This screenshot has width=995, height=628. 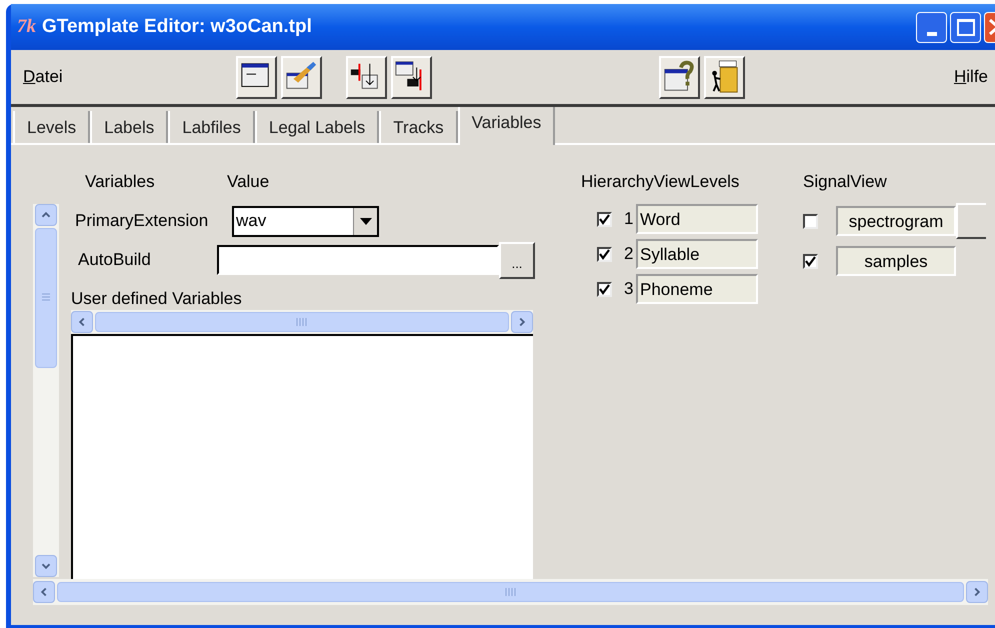 What do you see at coordinates (931, 27) in the screenshot?
I see `minimize-button` at bounding box center [931, 27].